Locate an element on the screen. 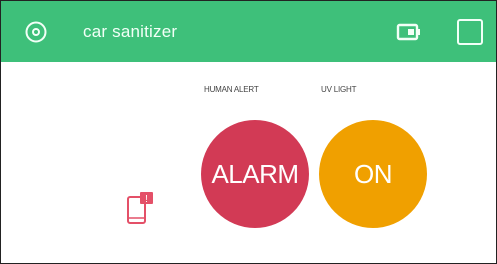 The width and height of the screenshot is (497, 264). notification-badge: ! is located at coordinates (146, 199).